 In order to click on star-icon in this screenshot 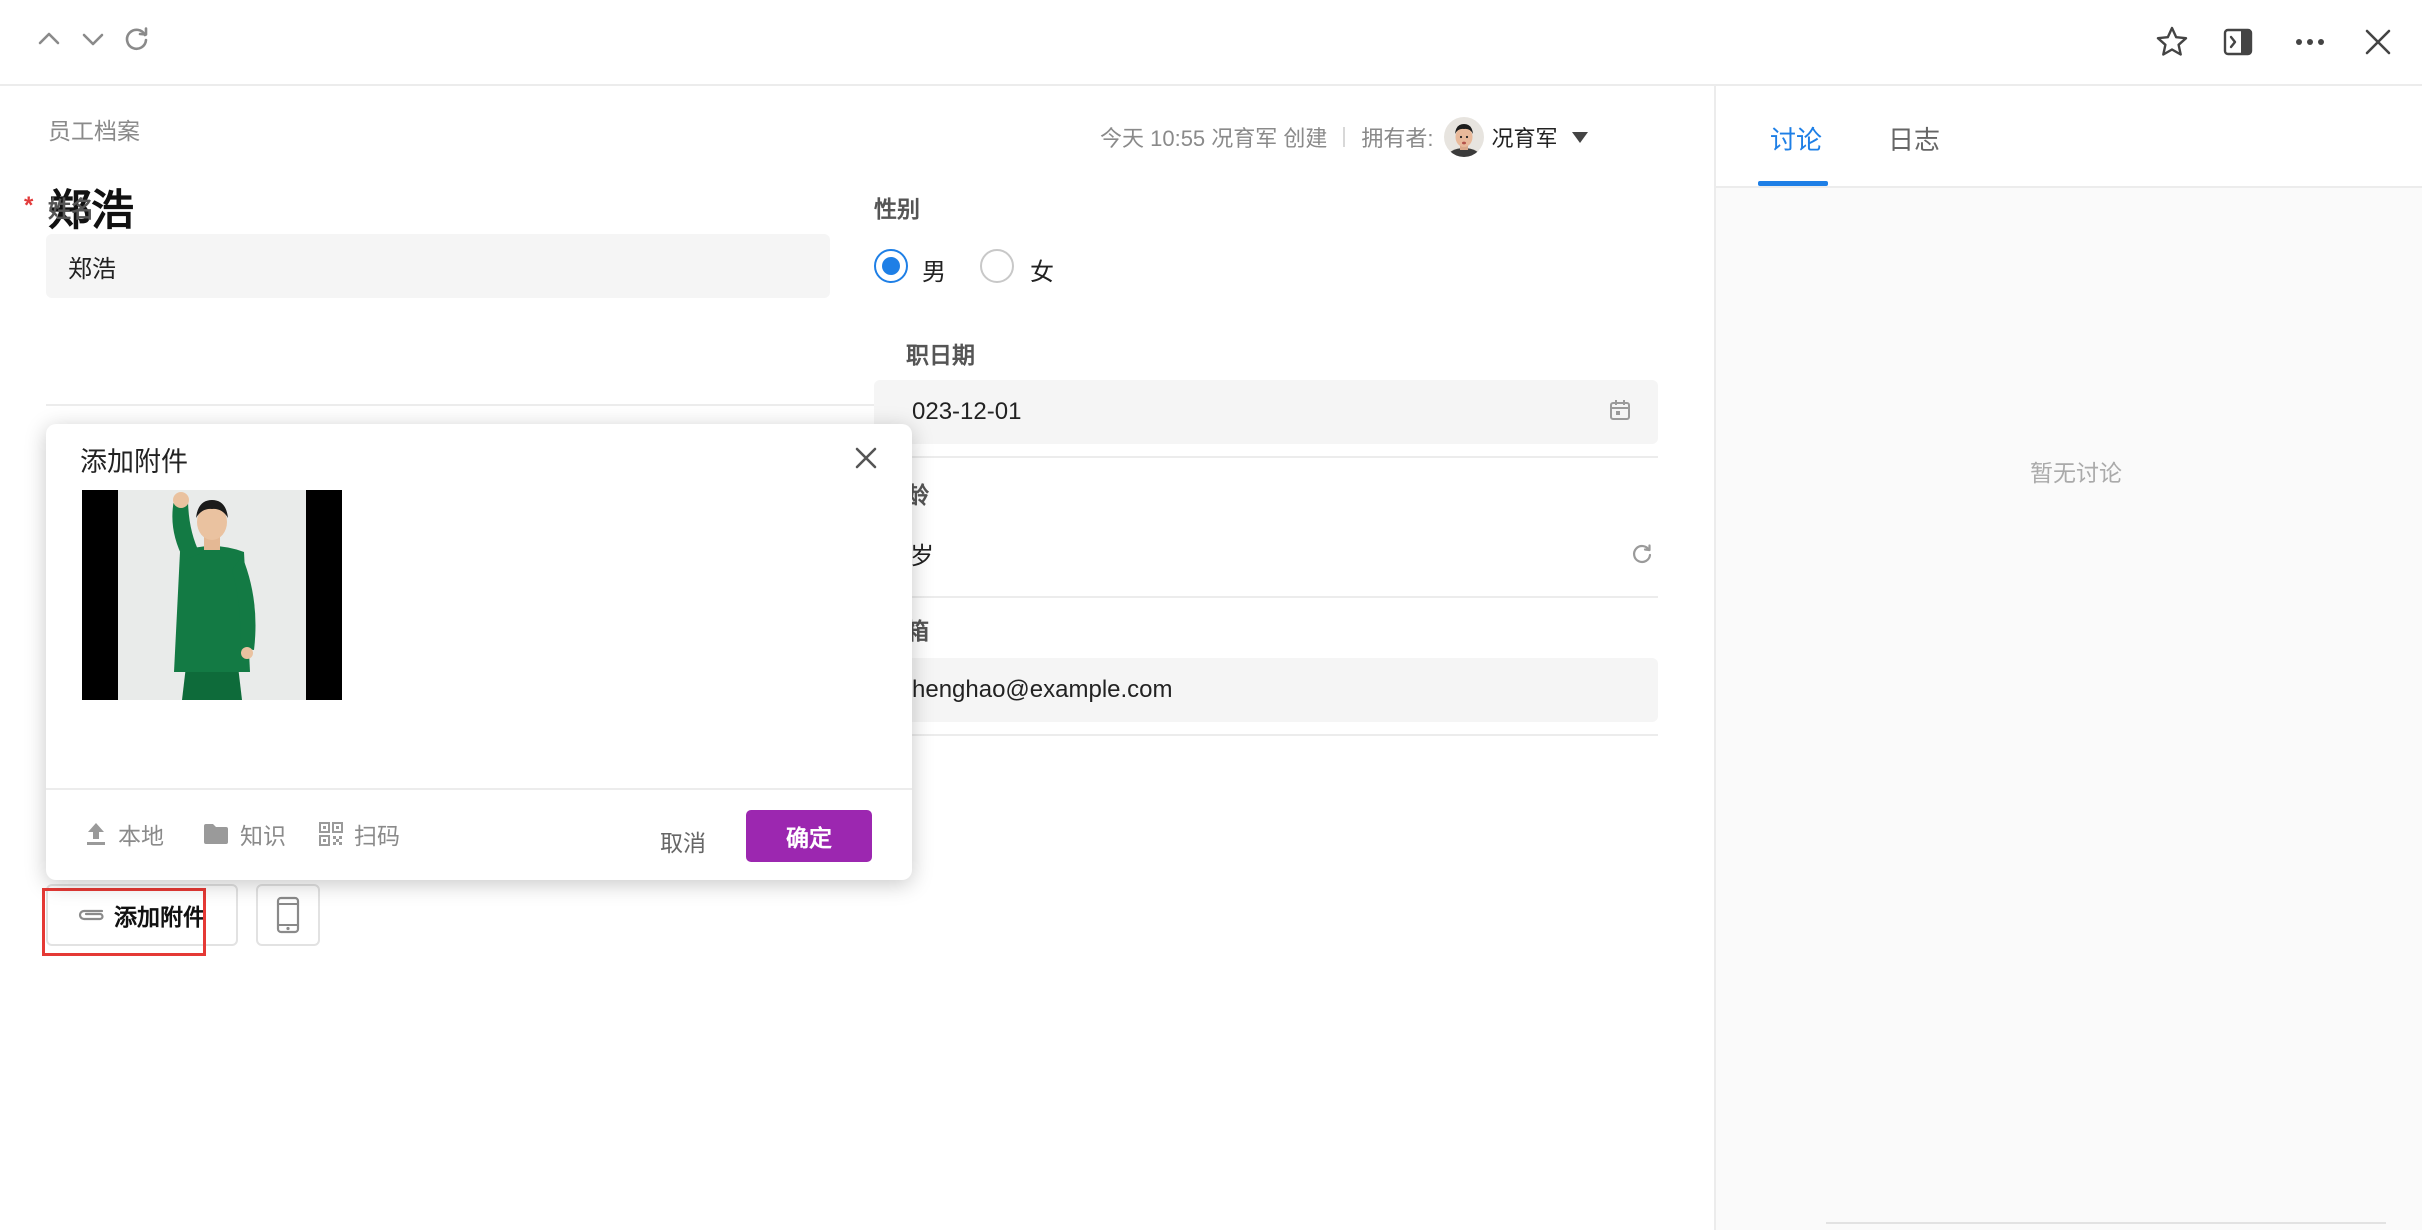, I will do `click(2172, 42)`.